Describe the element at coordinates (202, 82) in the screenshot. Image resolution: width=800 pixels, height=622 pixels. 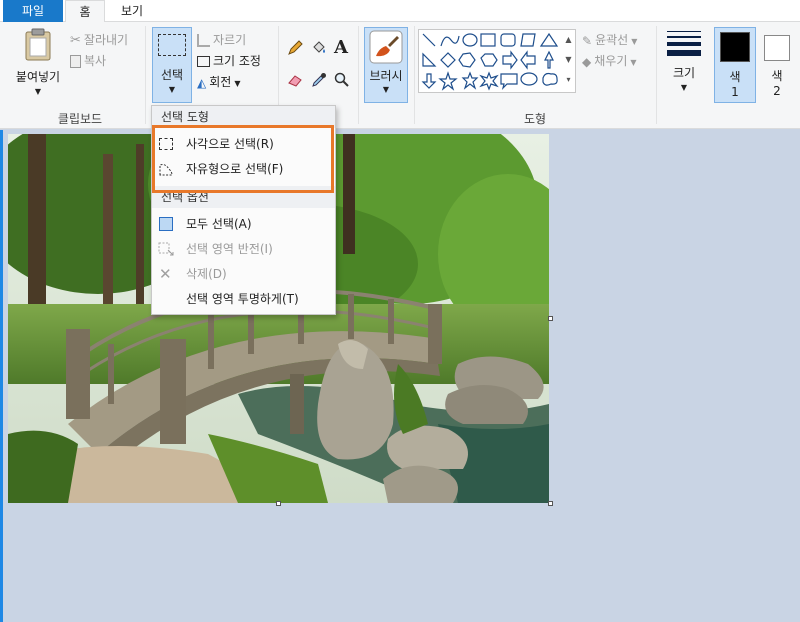
I see `rotate-icon: ◭` at that location.